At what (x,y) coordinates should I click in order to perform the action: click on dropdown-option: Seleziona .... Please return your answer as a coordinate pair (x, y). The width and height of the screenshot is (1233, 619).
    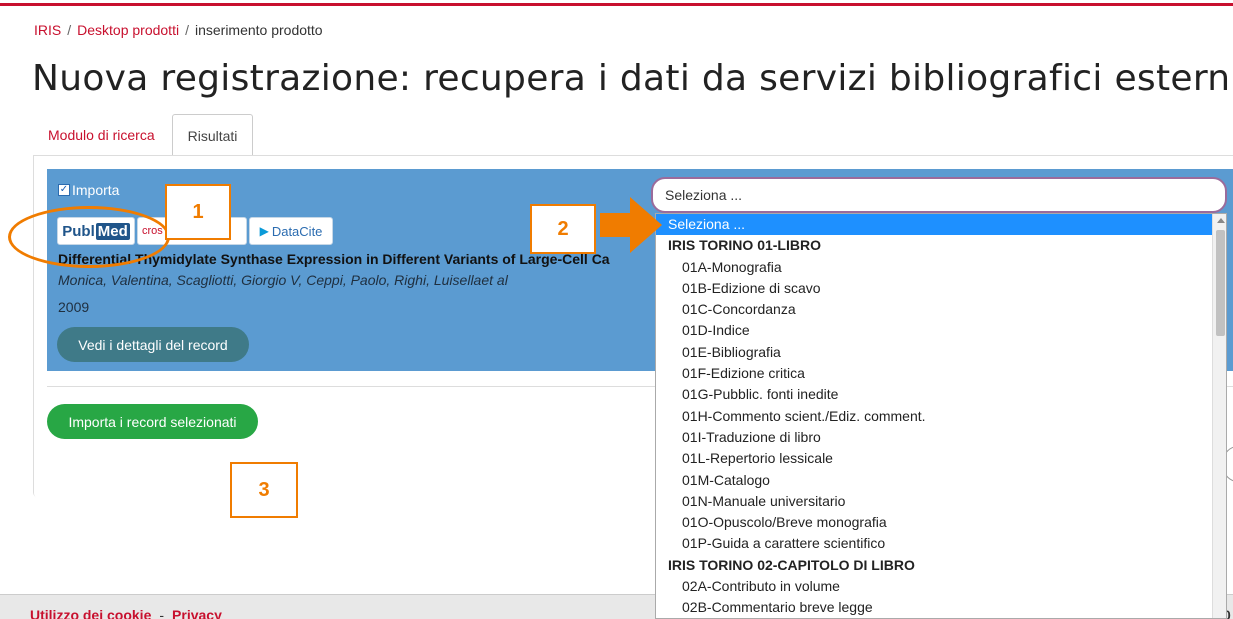
    Looking at the image, I should click on (934, 225).